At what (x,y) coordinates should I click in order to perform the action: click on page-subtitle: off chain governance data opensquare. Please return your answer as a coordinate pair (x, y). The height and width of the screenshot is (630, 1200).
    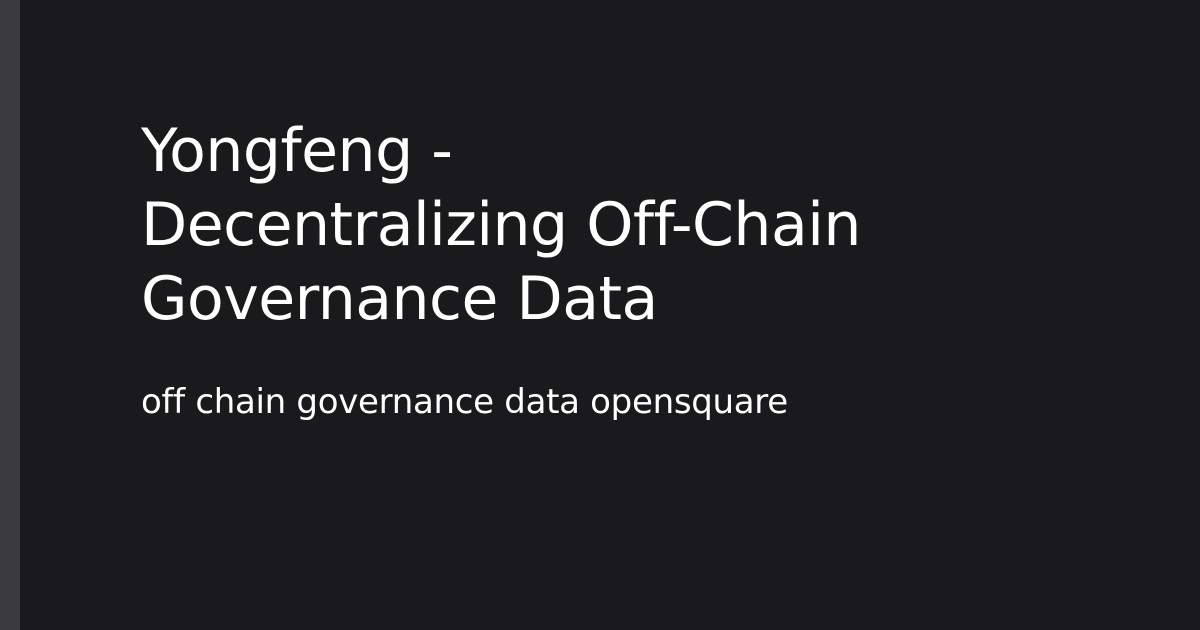
    Looking at the image, I should click on (464, 402).